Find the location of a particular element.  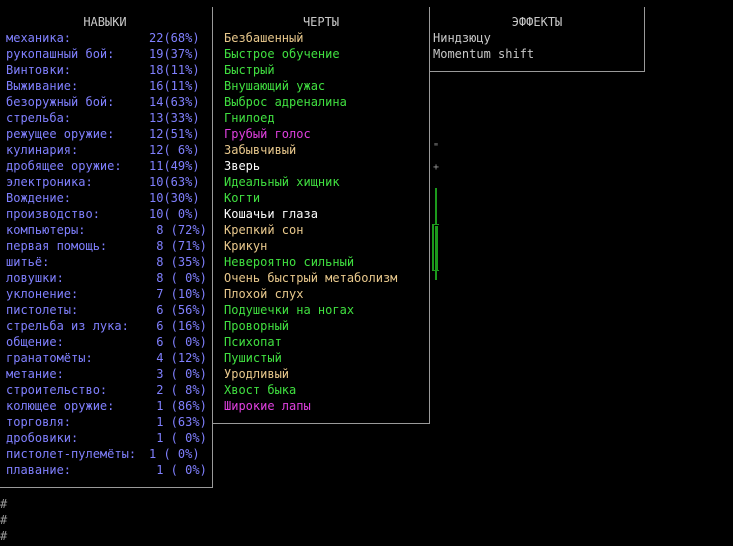

skill-row: общение: 6 ( 0%) is located at coordinates (105, 342).